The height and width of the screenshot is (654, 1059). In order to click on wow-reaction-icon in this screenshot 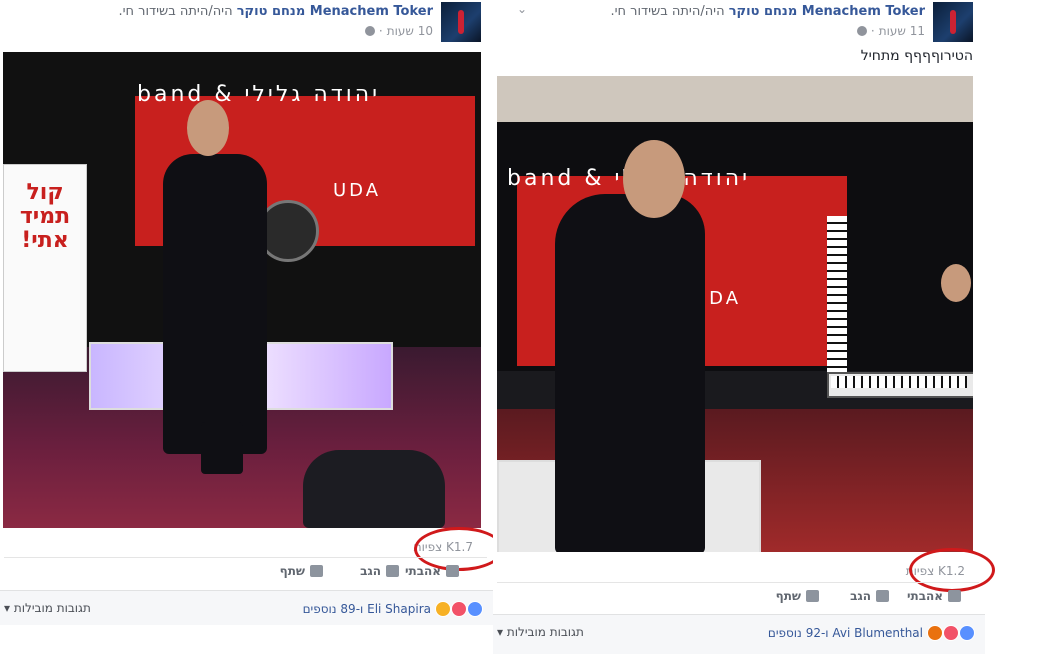, I will do `click(443, 609)`.